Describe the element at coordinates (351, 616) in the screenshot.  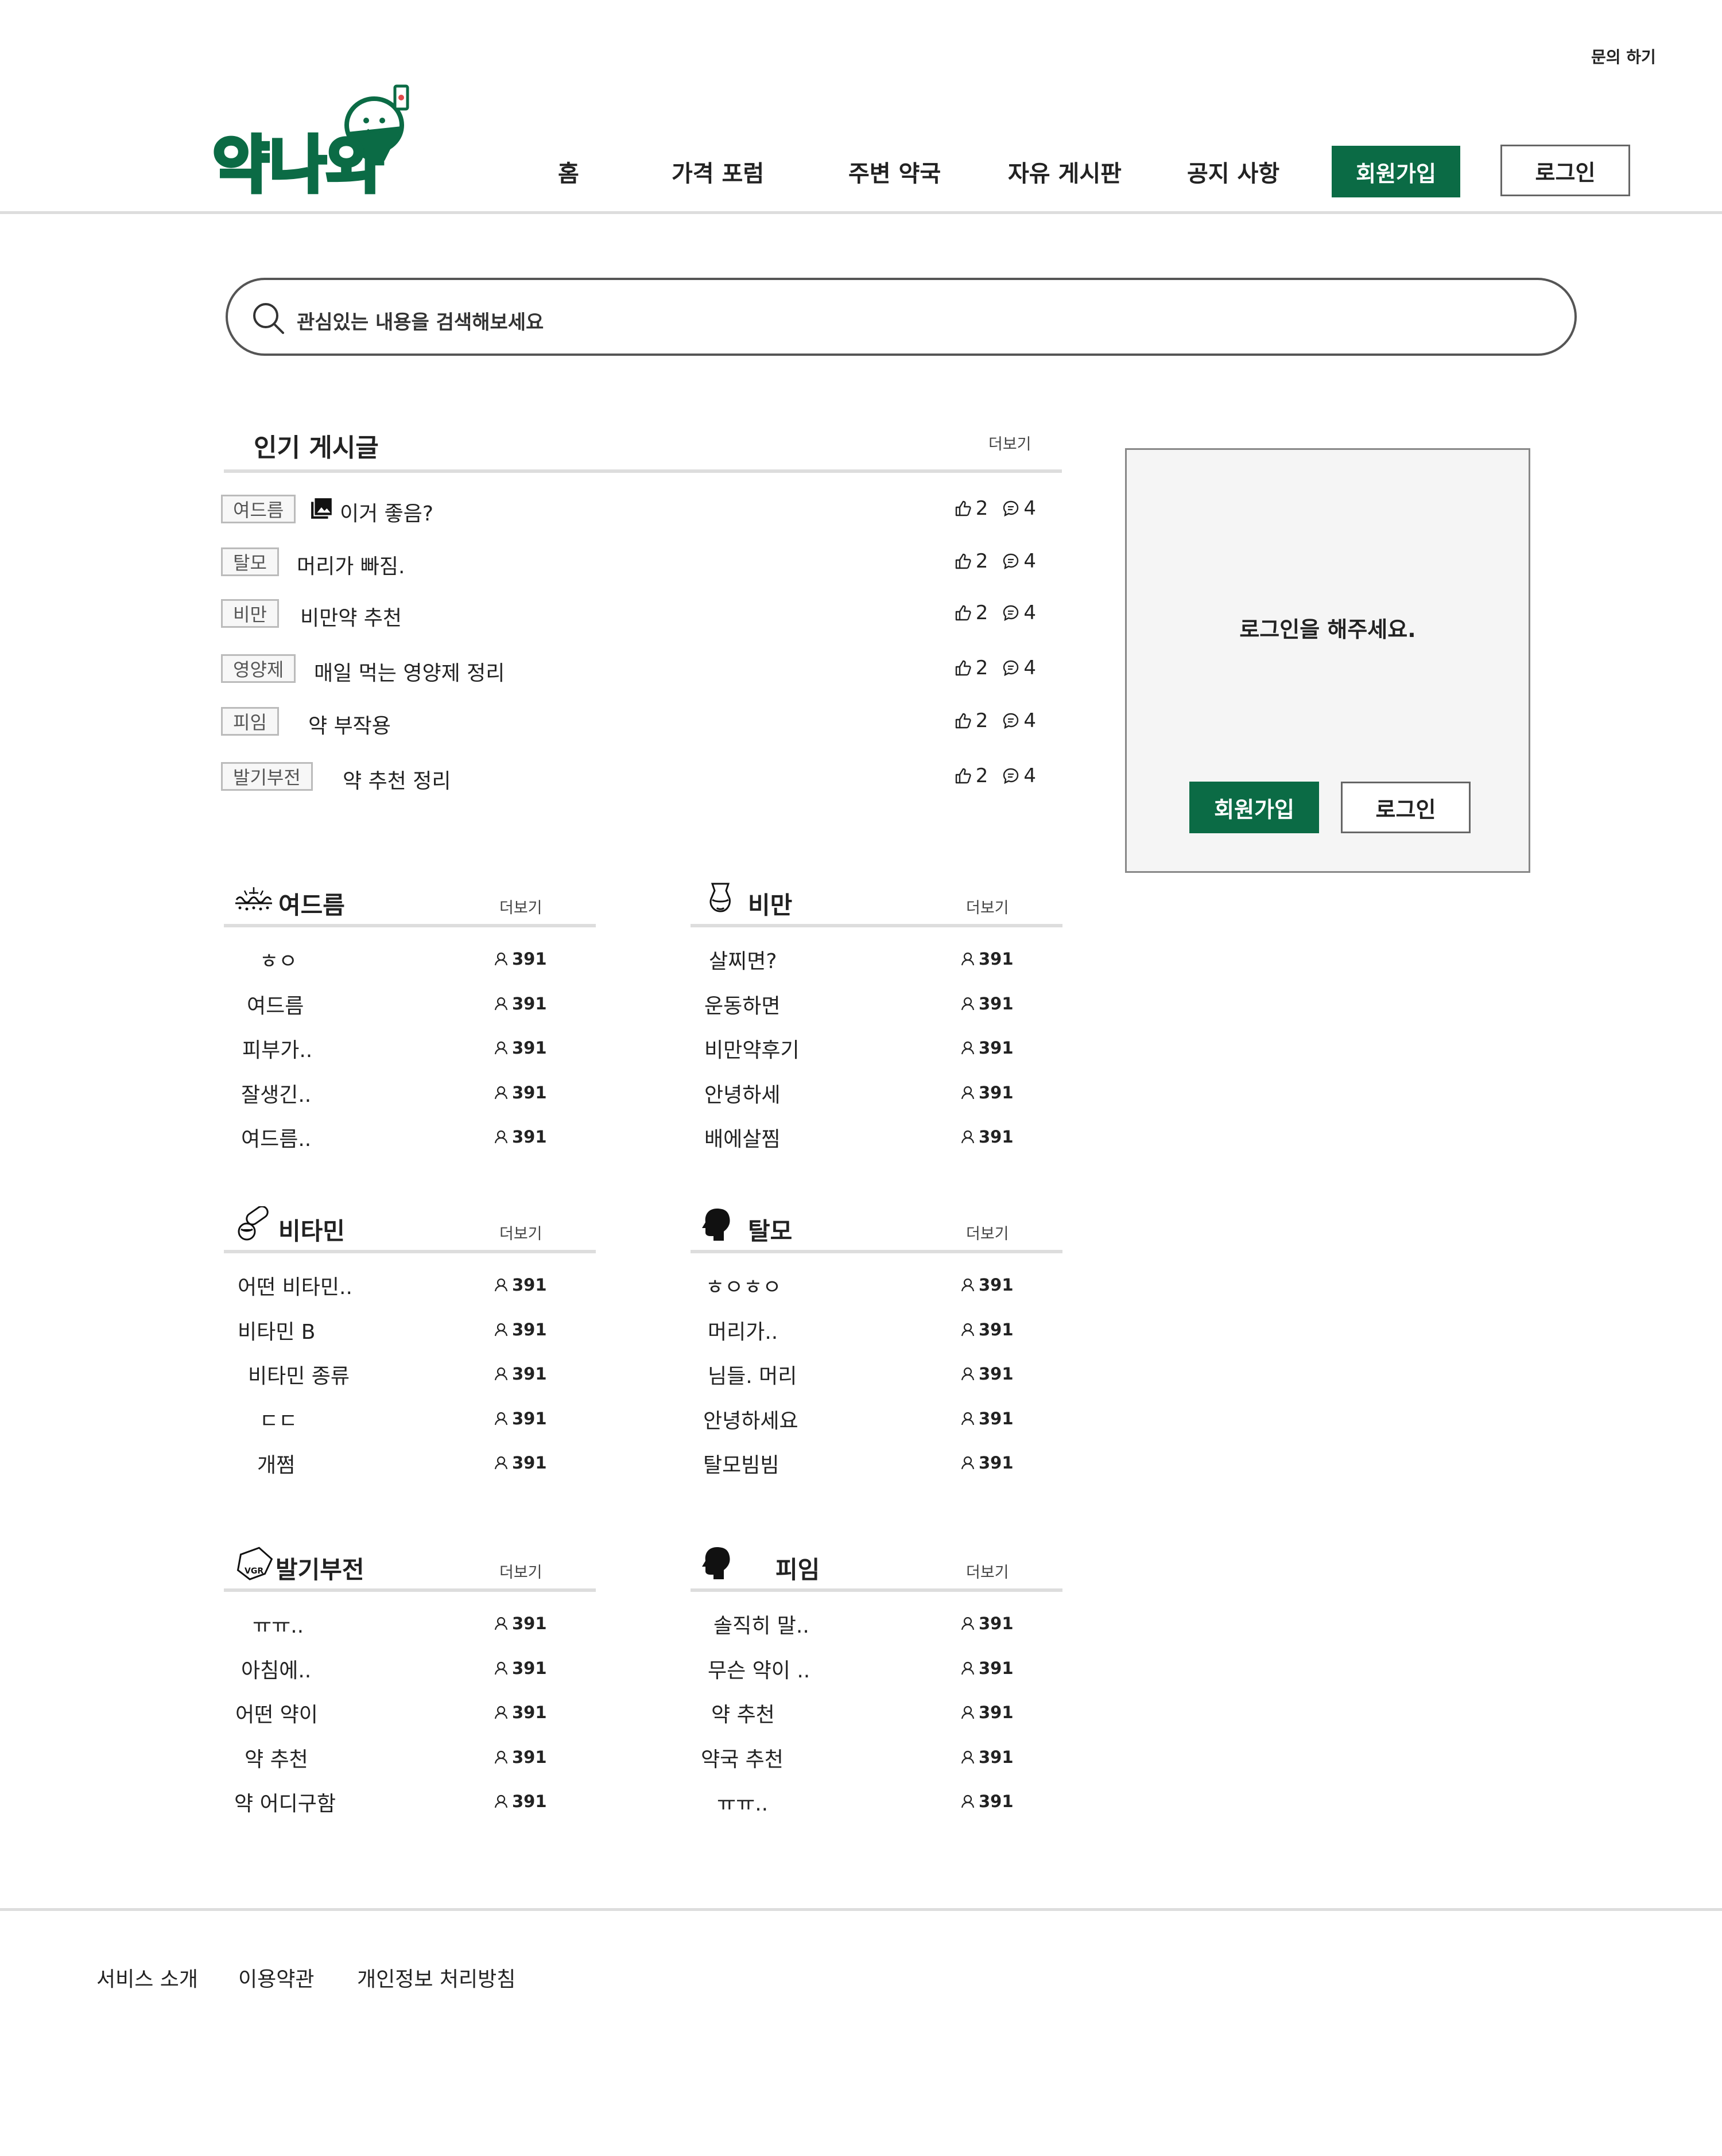
I see `post-title: 비만약 추천` at that location.